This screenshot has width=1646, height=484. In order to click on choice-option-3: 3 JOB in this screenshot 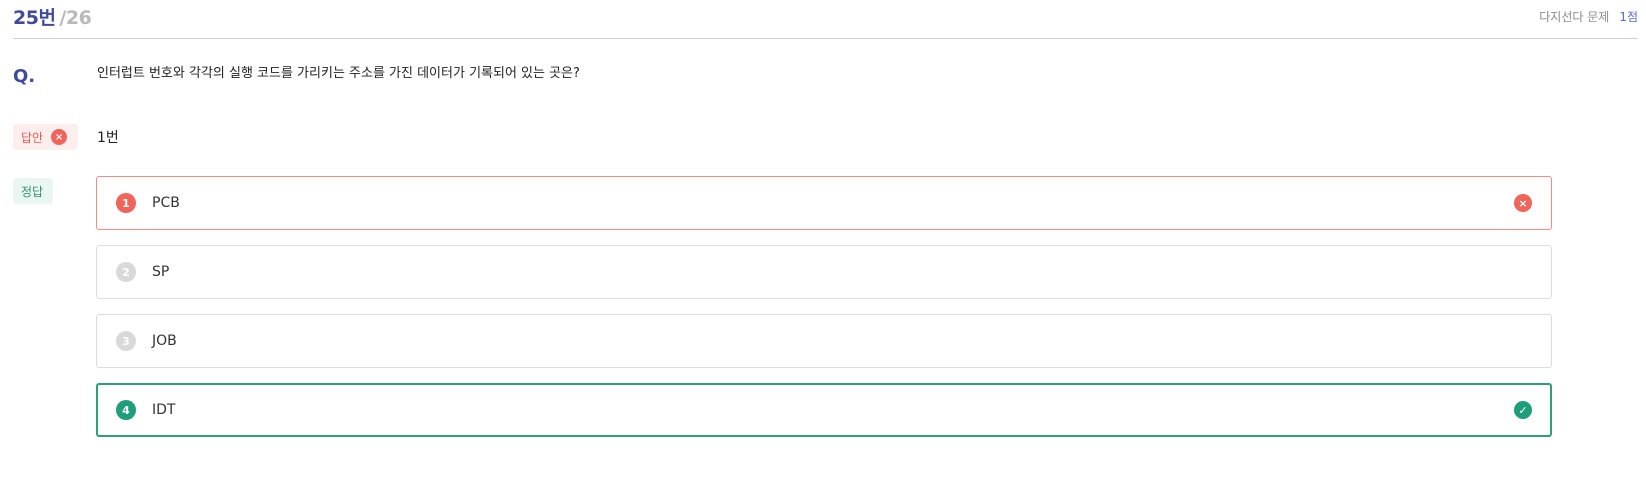, I will do `click(824, 341)`.